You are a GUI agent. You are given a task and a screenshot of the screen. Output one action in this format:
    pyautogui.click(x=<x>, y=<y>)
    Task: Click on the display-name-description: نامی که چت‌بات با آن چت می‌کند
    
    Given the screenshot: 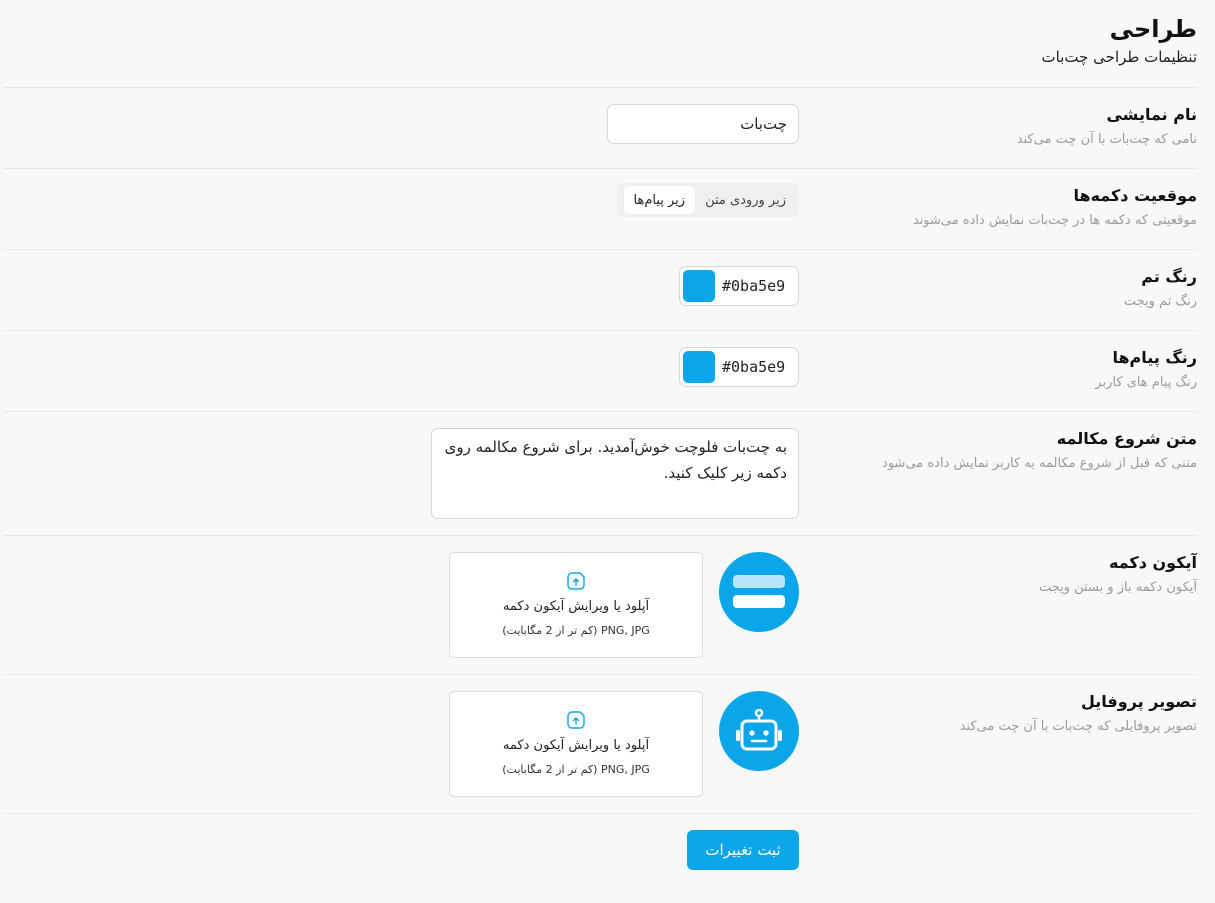 What is the action you would take?
    pyautogui.click(x=1106, y=139)
    